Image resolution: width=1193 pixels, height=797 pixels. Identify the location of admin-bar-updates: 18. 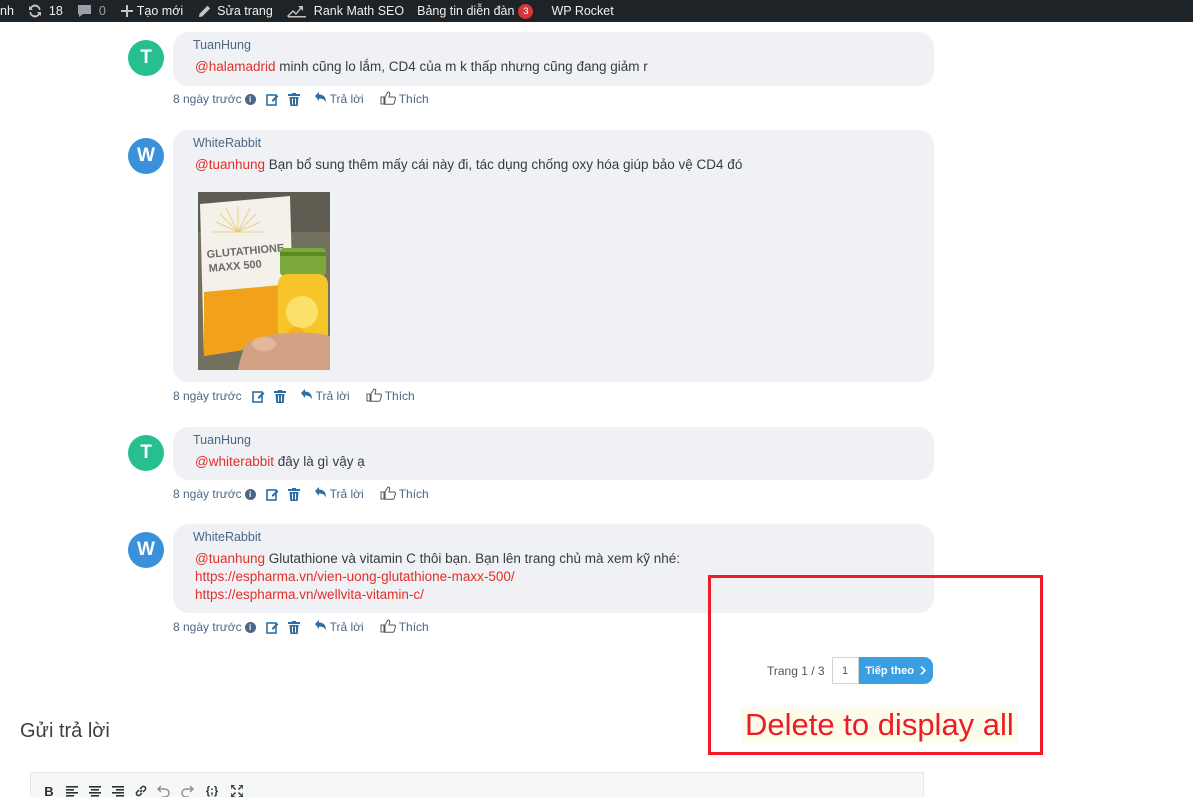
(45, 11).